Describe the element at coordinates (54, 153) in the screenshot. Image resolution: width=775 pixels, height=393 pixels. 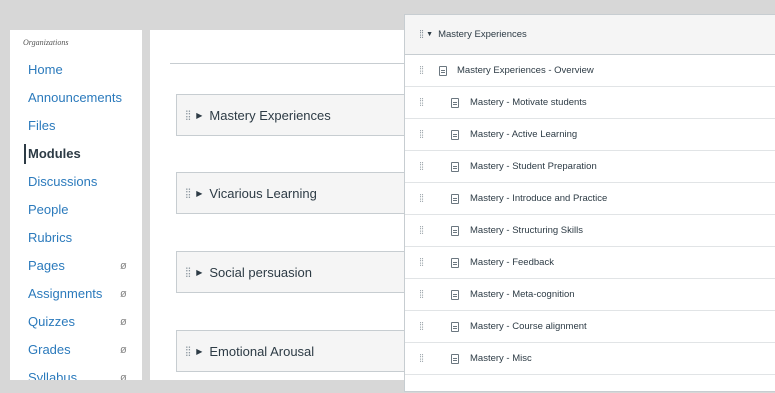
I see `nav-item-label: Modules` at that location.